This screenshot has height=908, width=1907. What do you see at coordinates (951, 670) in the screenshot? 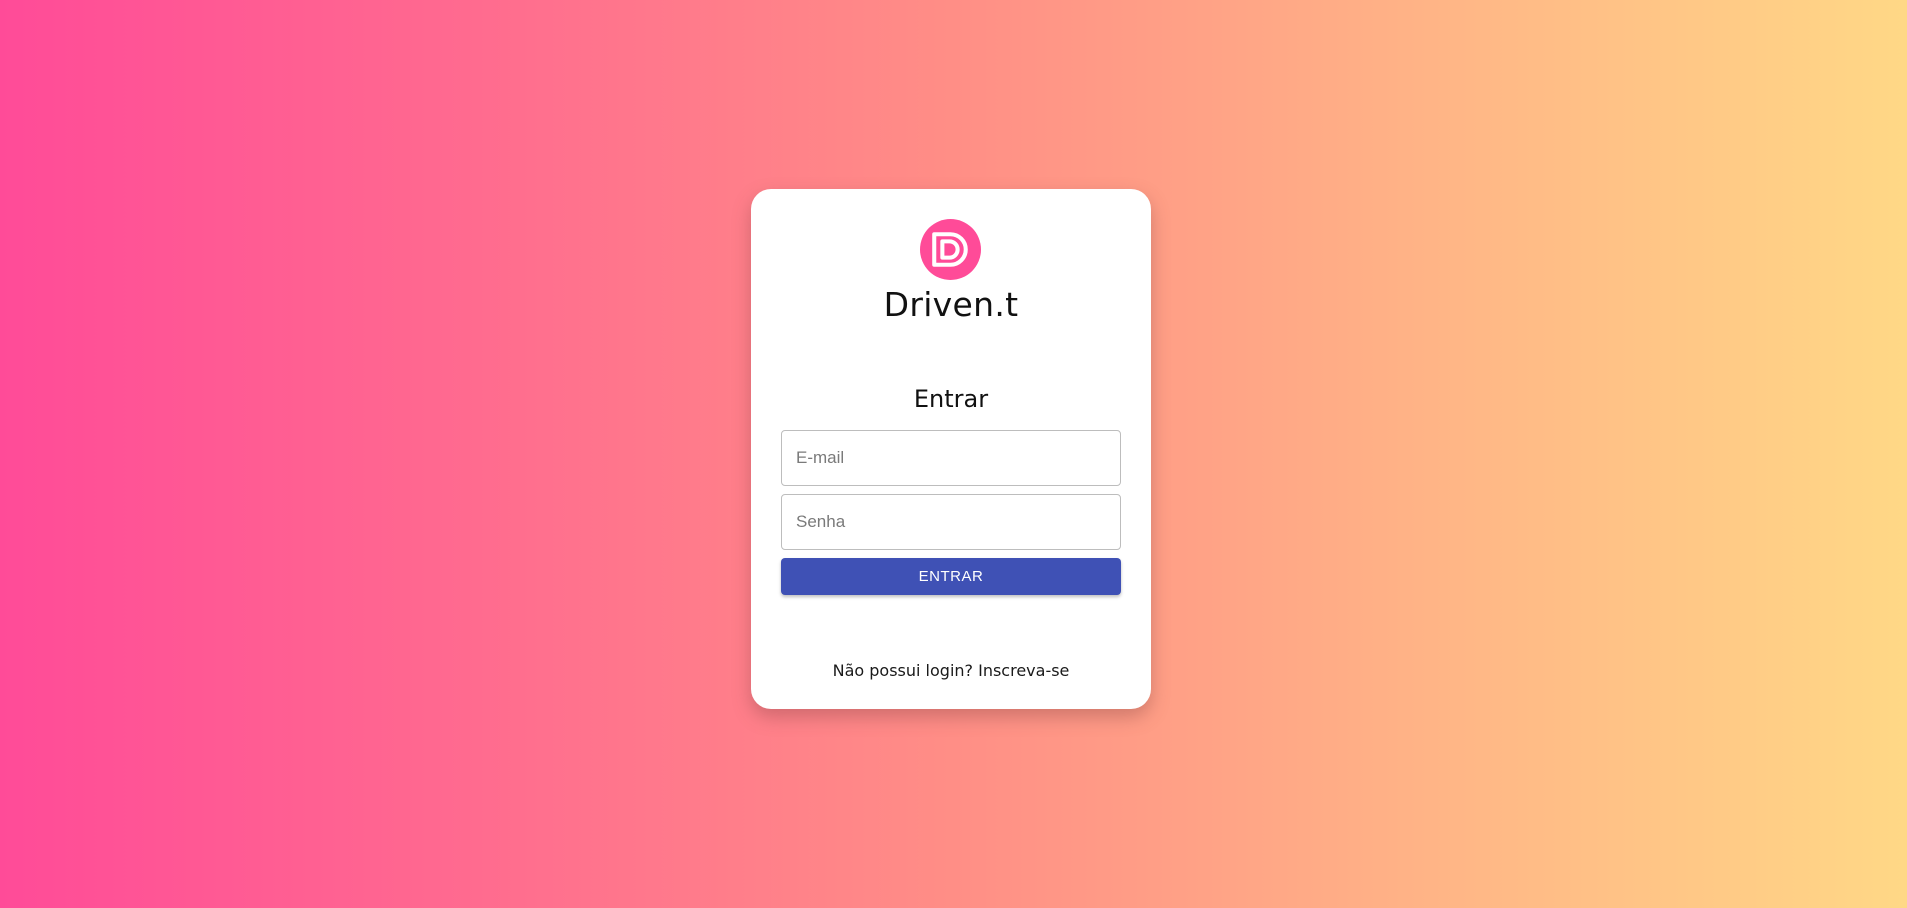
I see `signup-link: Não possui login? Inscreva-se` at bounding box center [951, 670].